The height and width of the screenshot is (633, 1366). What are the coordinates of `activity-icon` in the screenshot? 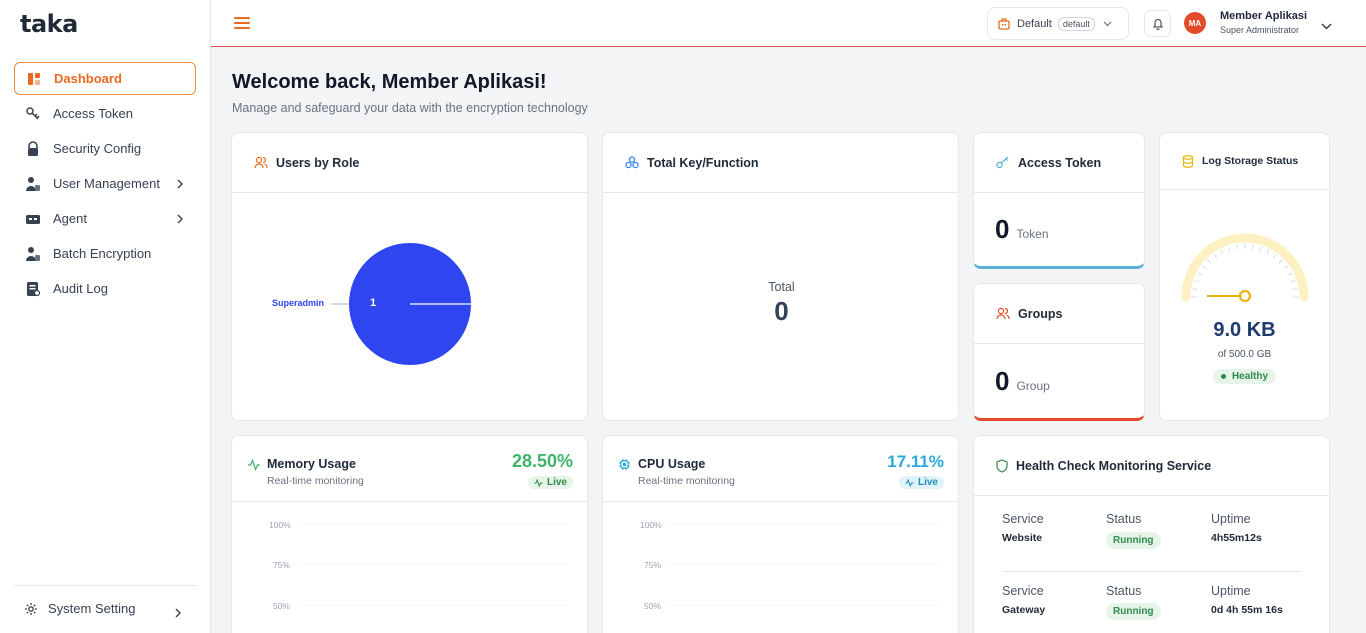 It's located at (254, 467).